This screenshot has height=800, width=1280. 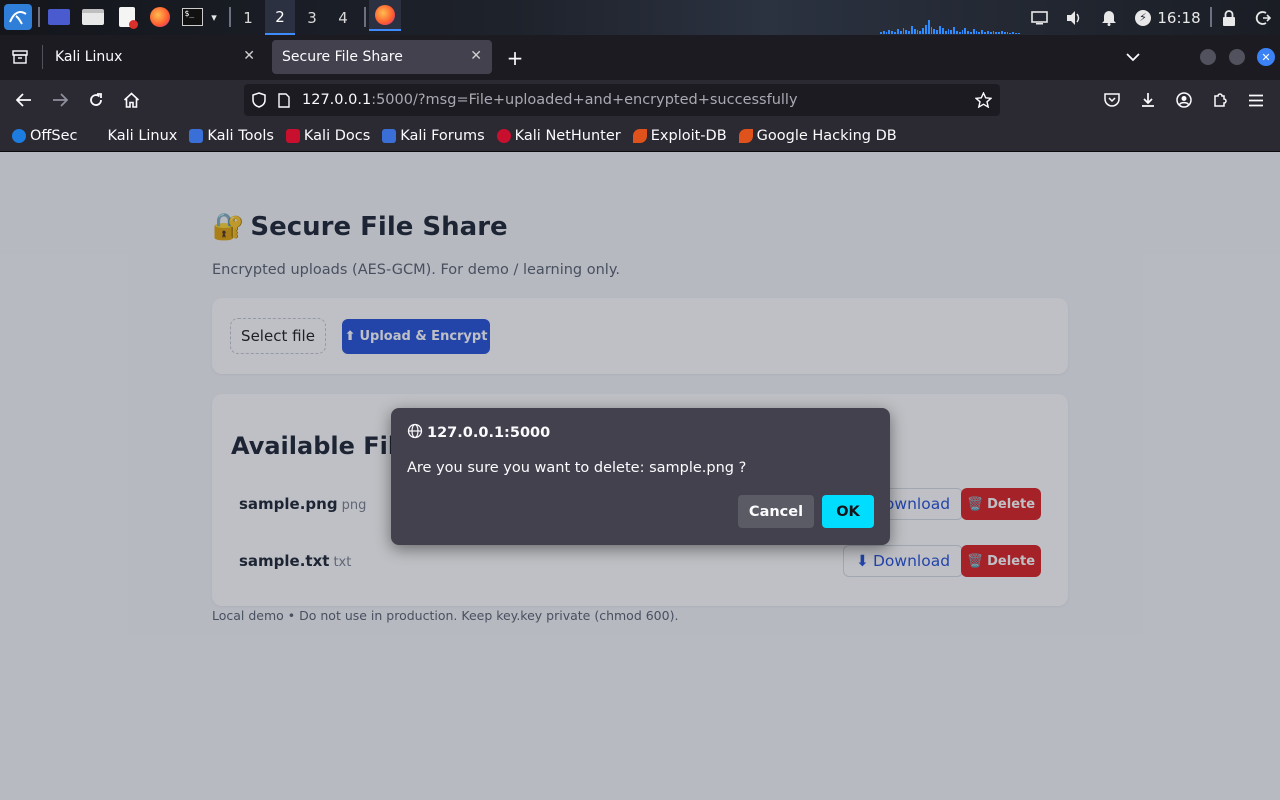 What do you see at coordinates (96, 135) in the screenshot?
I see `kali-dragon-icon` at bounding box center [96, 135].